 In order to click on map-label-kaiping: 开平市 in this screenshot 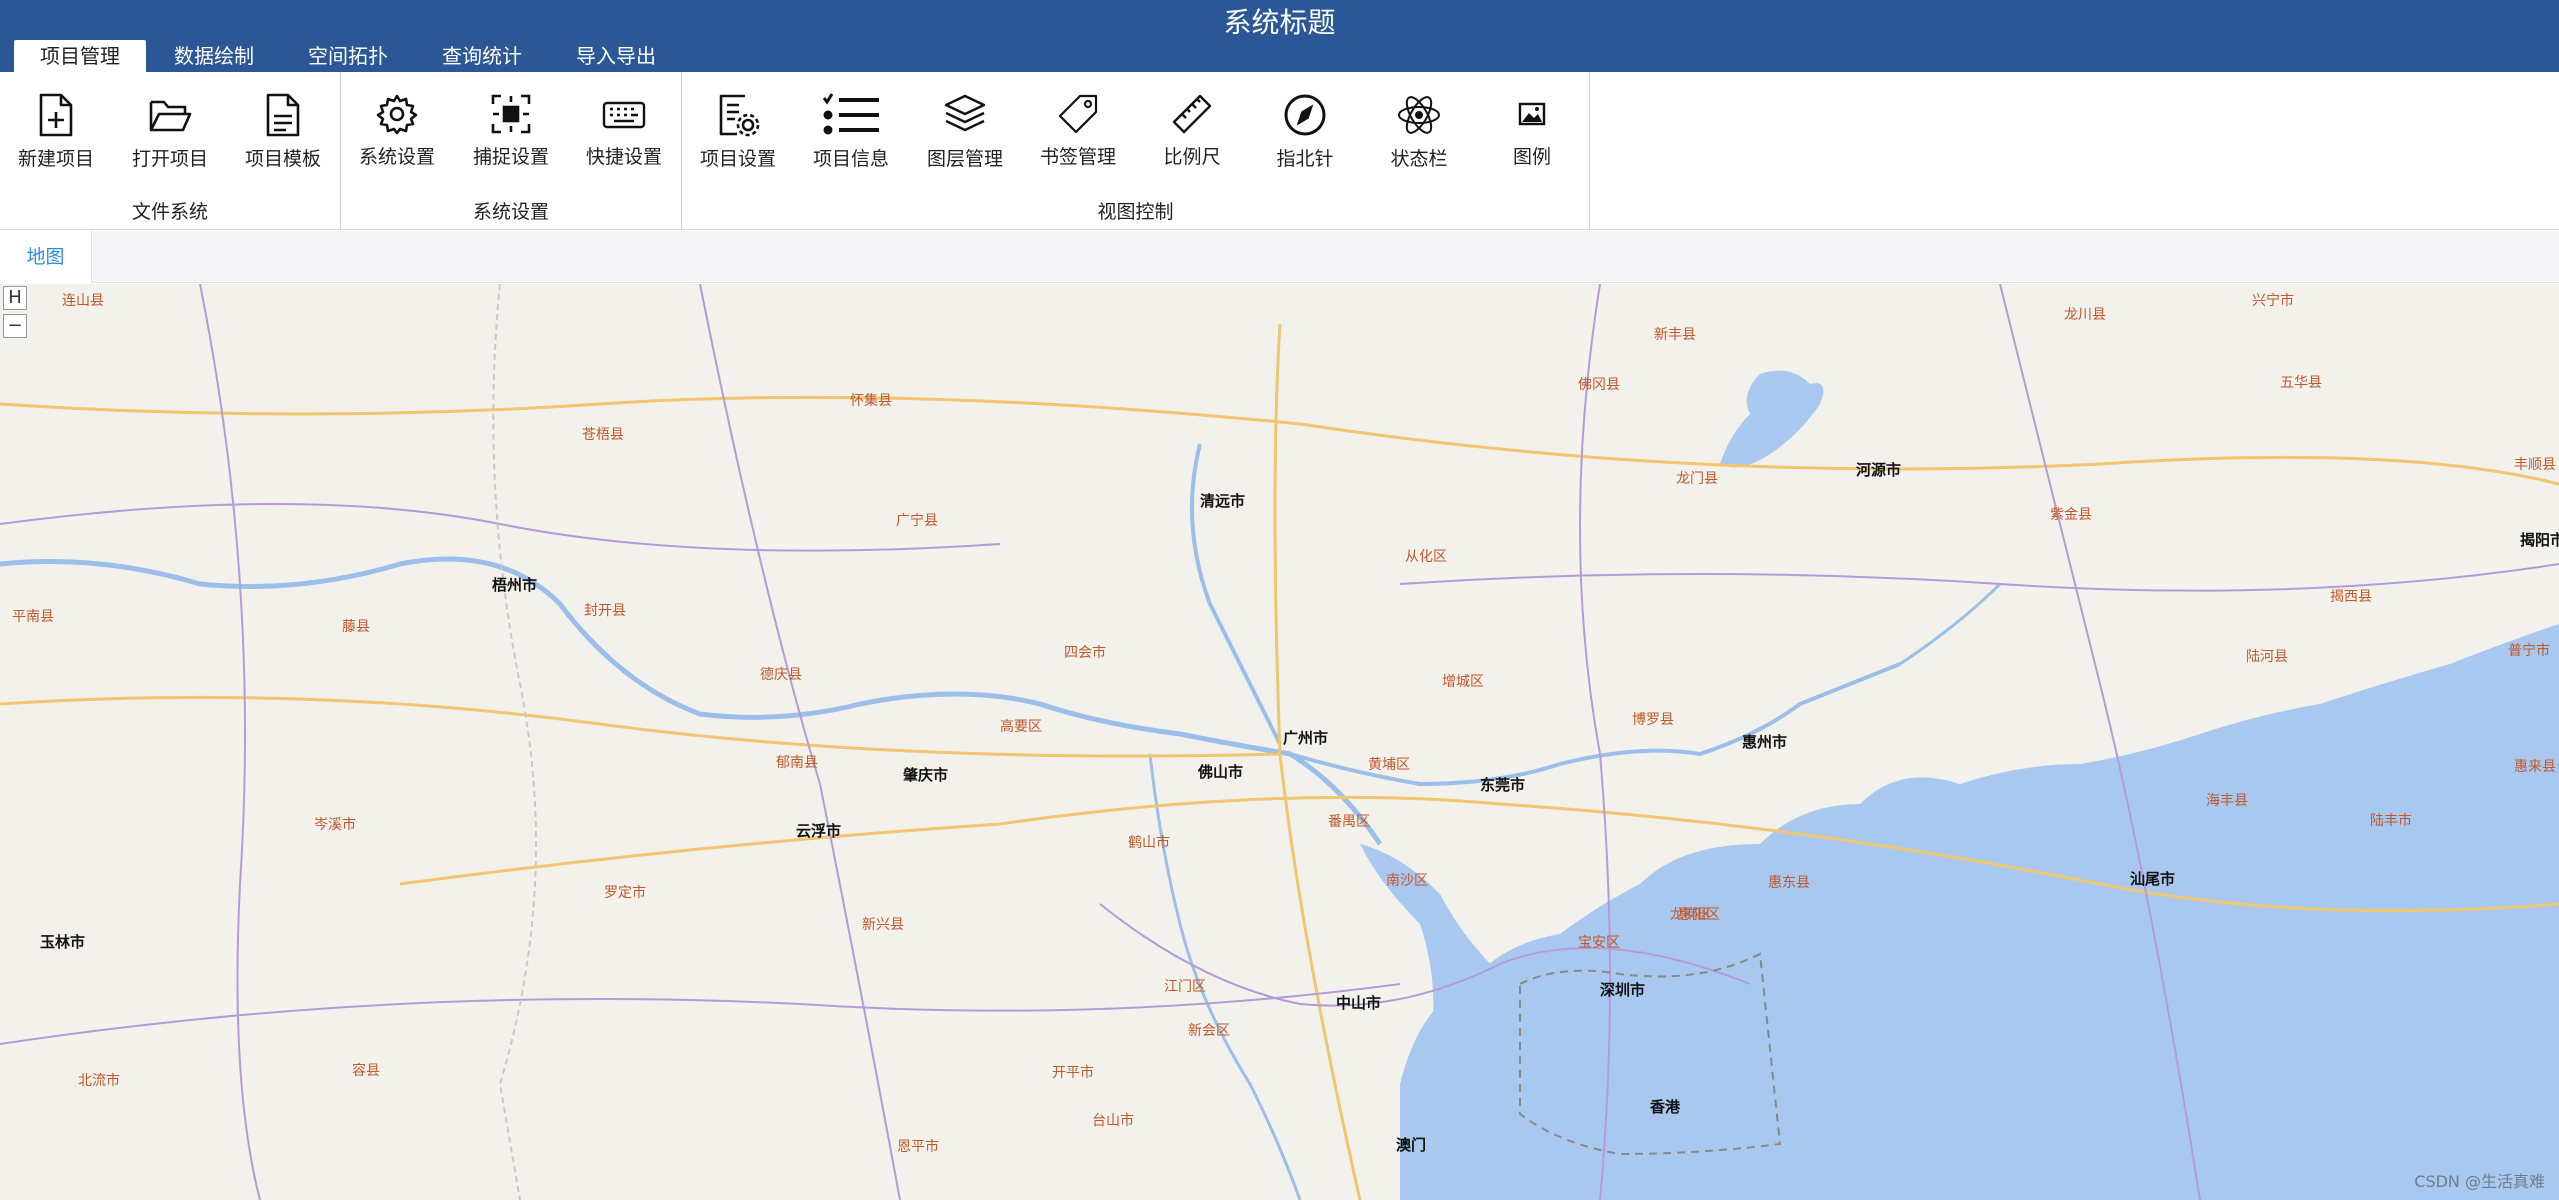, I will do `click(1073, 1073)`.